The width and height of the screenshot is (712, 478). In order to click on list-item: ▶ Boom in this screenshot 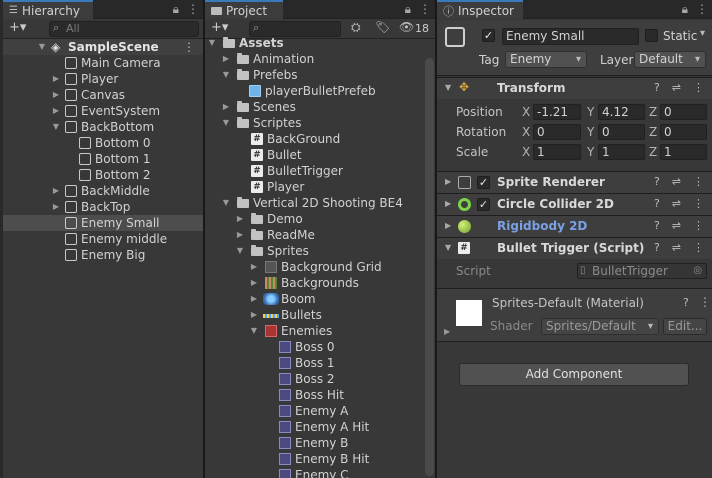, I will do `click(314, 299)`.